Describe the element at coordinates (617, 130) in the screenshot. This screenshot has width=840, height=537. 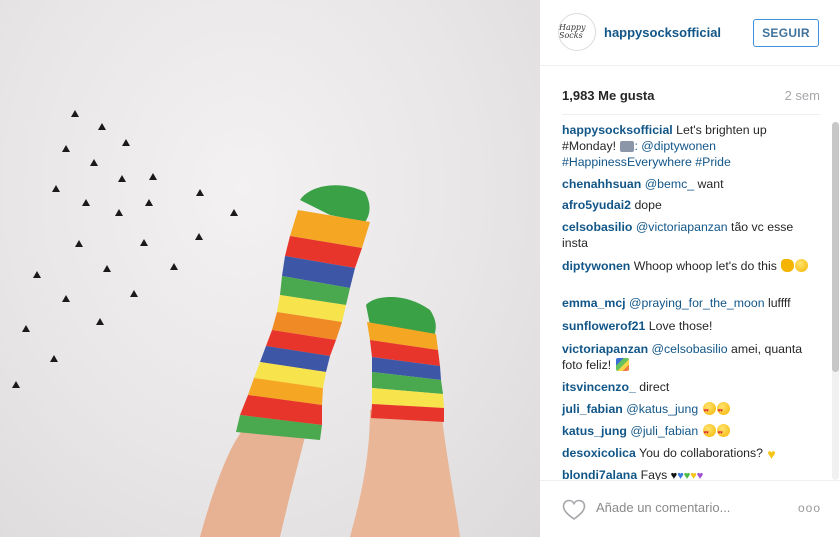
I see `comment-username: happysocksofficial` at that location.